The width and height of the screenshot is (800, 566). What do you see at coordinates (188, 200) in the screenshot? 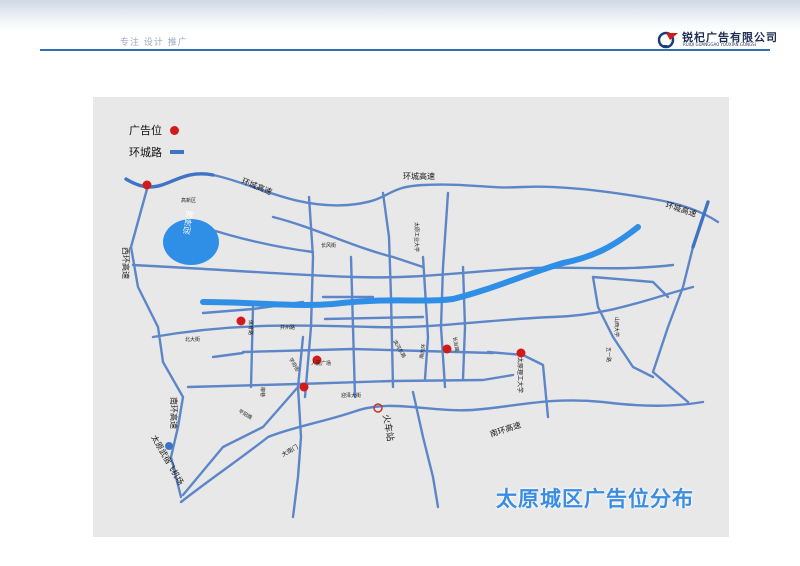
I see `map-label: 高新区` at bounding box center [188, 200].